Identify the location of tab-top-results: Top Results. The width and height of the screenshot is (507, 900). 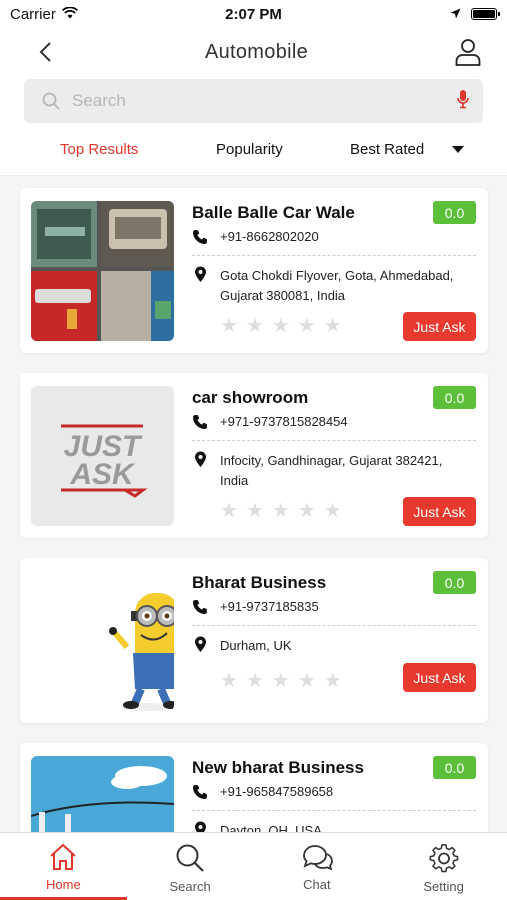
(99, 149).